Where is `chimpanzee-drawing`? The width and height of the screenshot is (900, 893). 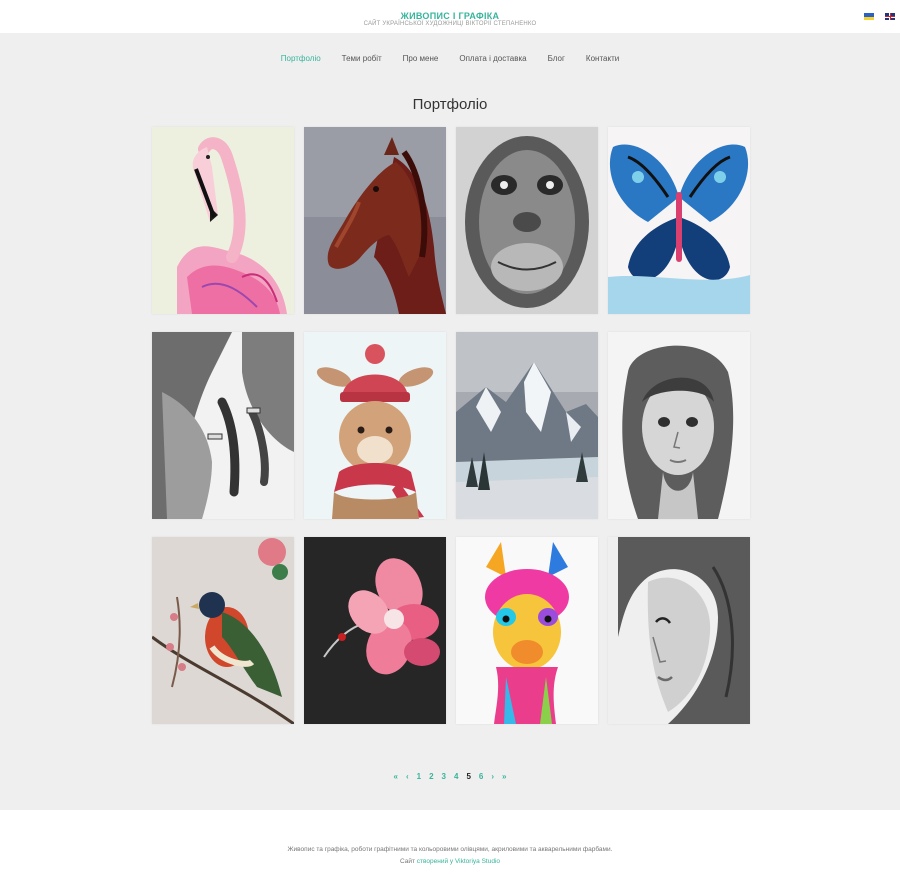
chimpanzee-drawing is located at coordinates (527, 220).